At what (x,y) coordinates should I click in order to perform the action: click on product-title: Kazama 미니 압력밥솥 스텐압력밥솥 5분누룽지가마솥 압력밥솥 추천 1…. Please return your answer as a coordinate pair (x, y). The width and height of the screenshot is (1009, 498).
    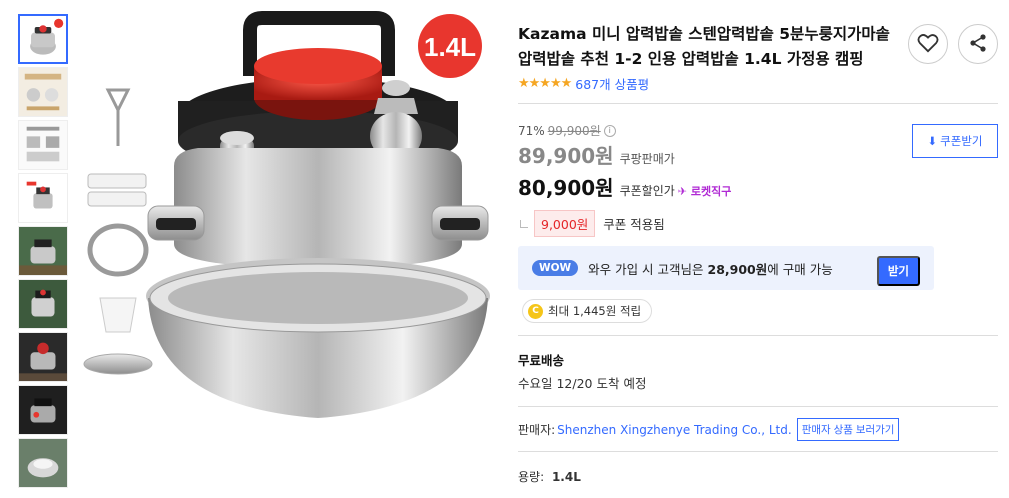
    Looking at the image, I should click on (704, 46).